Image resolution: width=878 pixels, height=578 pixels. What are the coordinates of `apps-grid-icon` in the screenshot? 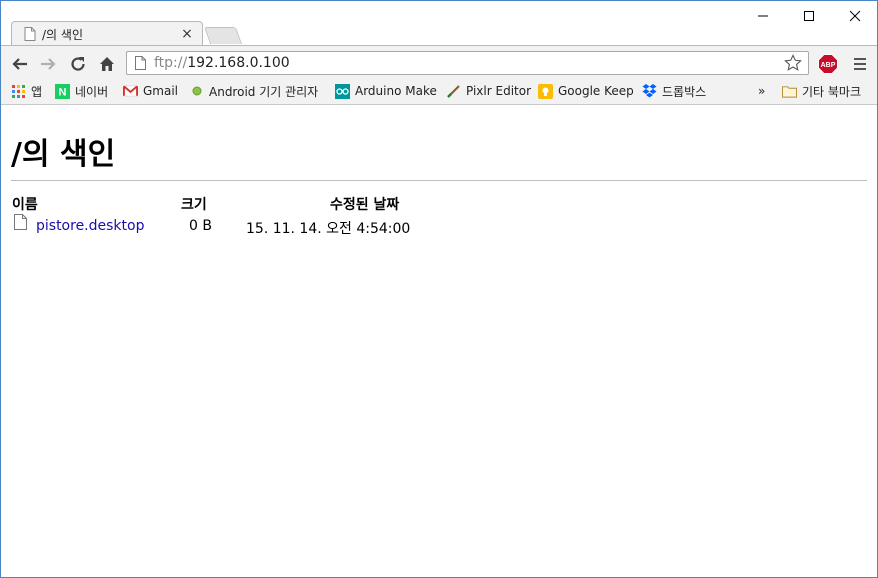 It's located at (18, 91).